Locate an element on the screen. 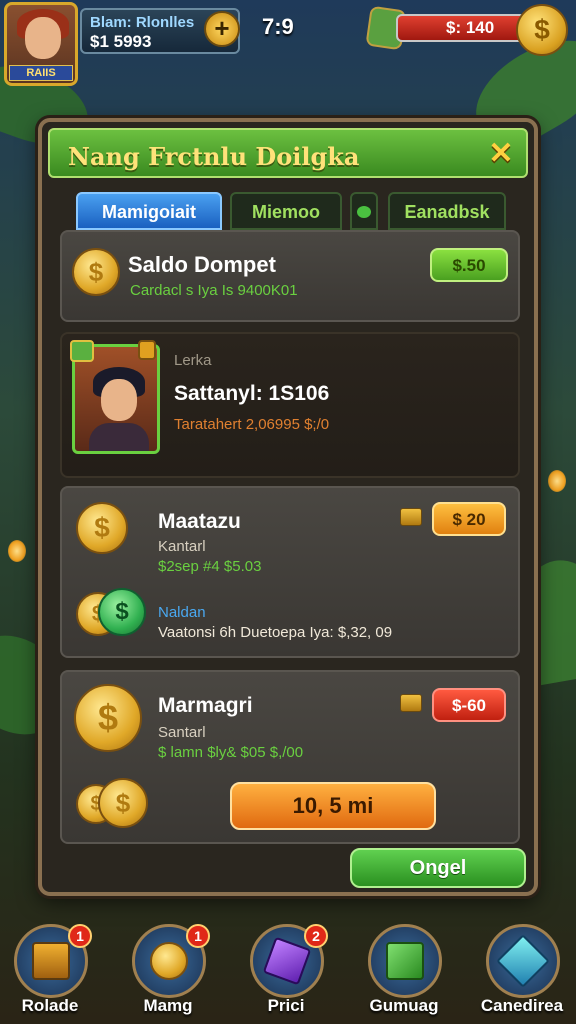 The image size is (576, 1024). nav-label: Rolade is located at coordinates (50, 1005).